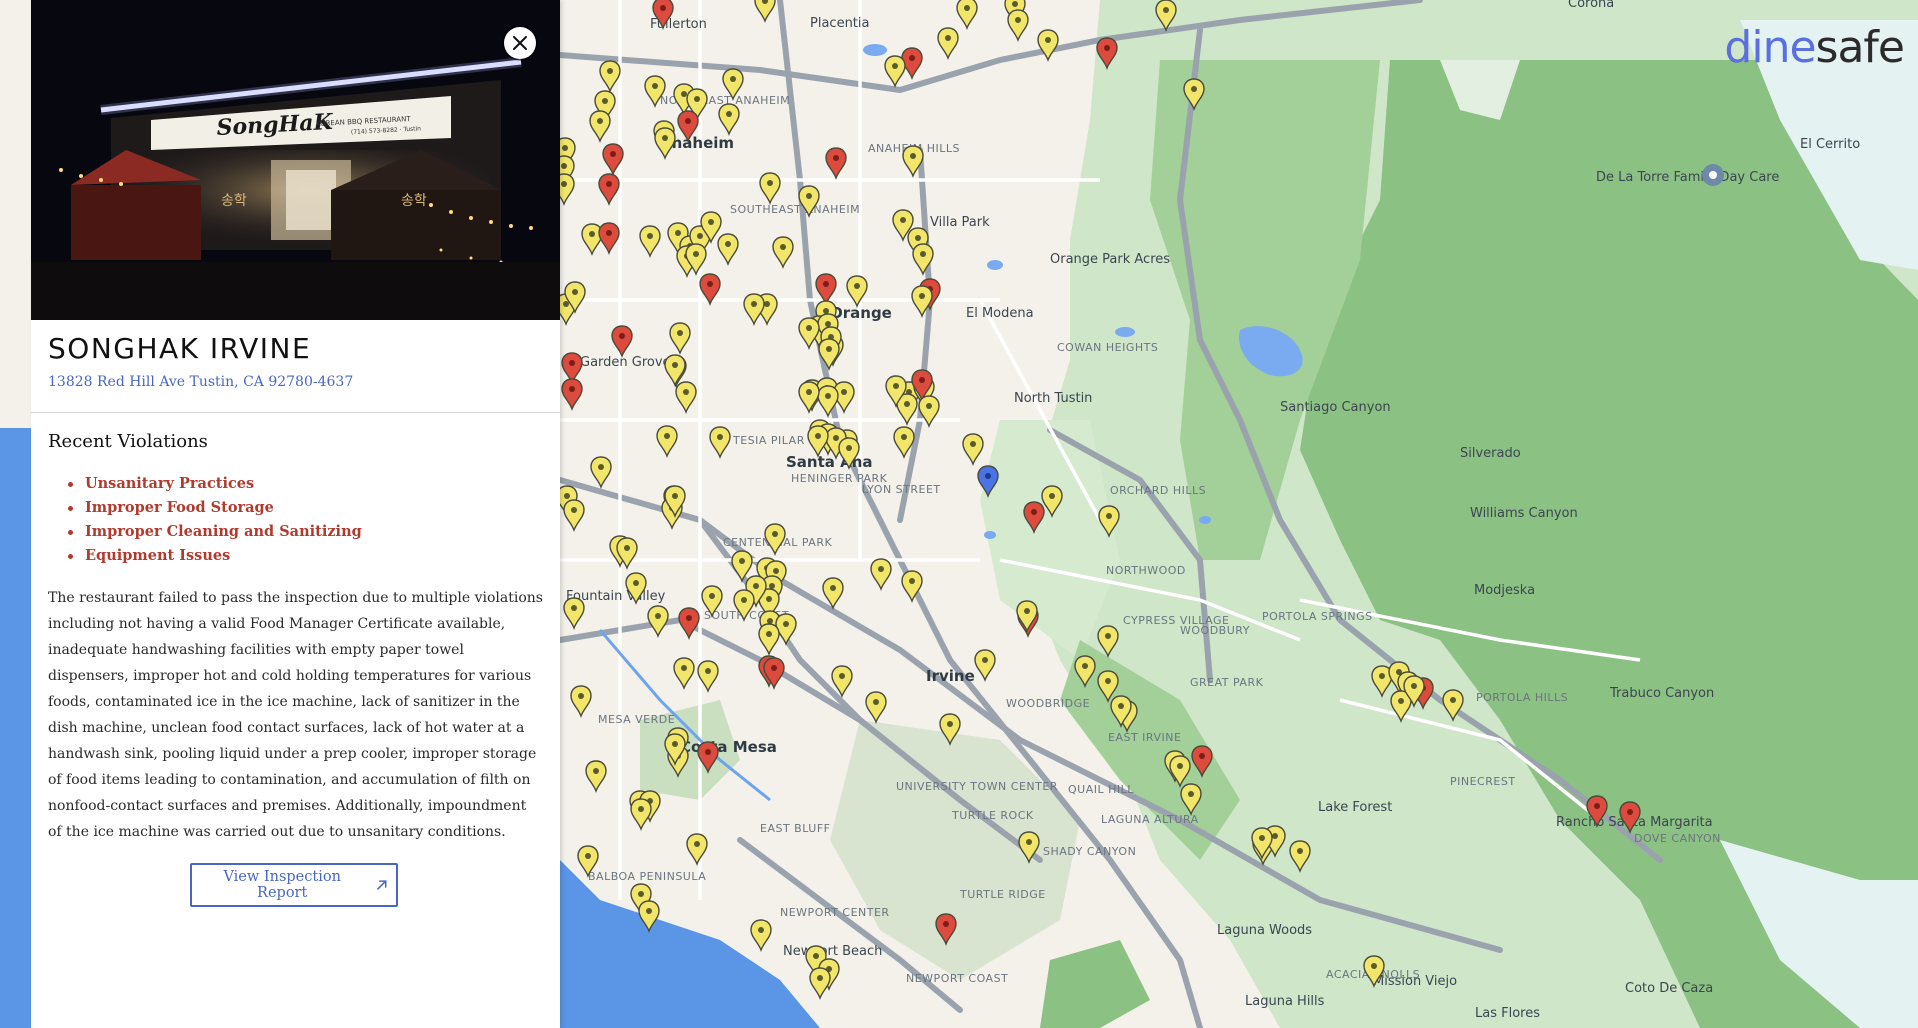  What do you see at coordinates (1335, 407) in the screenshot?
I see `map-label-santiago-canyon: Santiago Canyon` at bounding box center [1335, 407].